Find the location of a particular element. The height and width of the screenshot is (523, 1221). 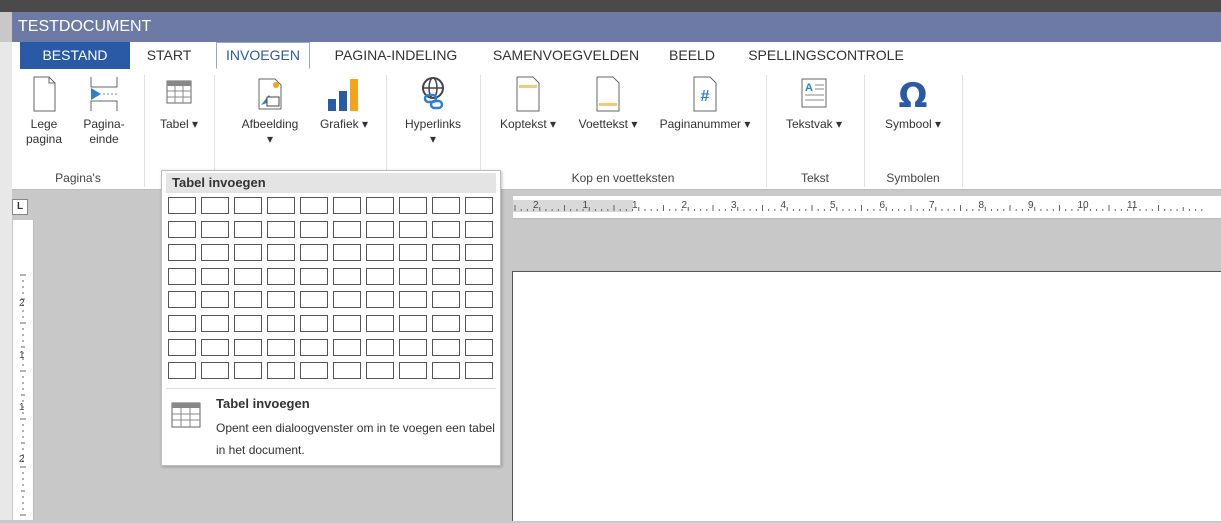

grafiek-button: Grafiek ▾ is located at coordinates (344, 103).